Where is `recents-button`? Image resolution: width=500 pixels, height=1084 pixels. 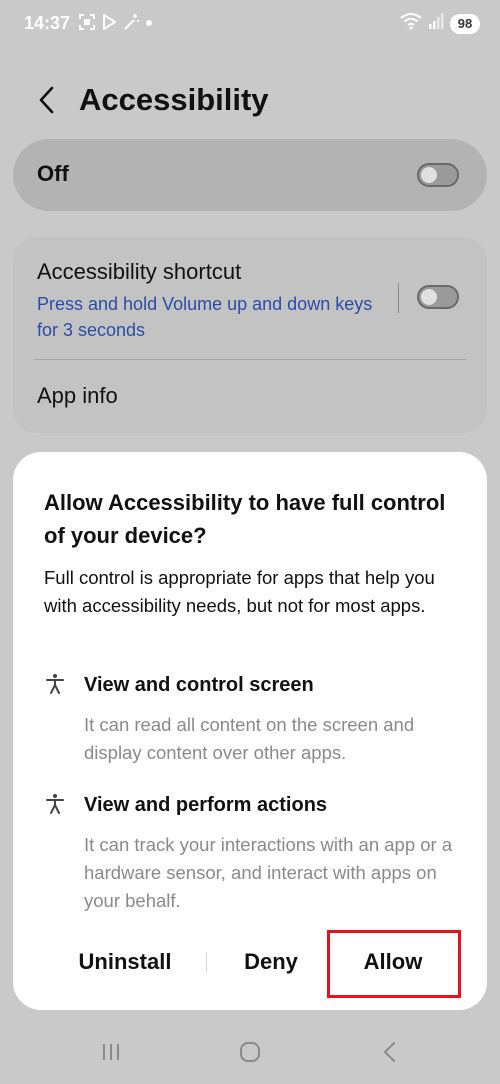 recents-button is located at coordinates (111, 1052).